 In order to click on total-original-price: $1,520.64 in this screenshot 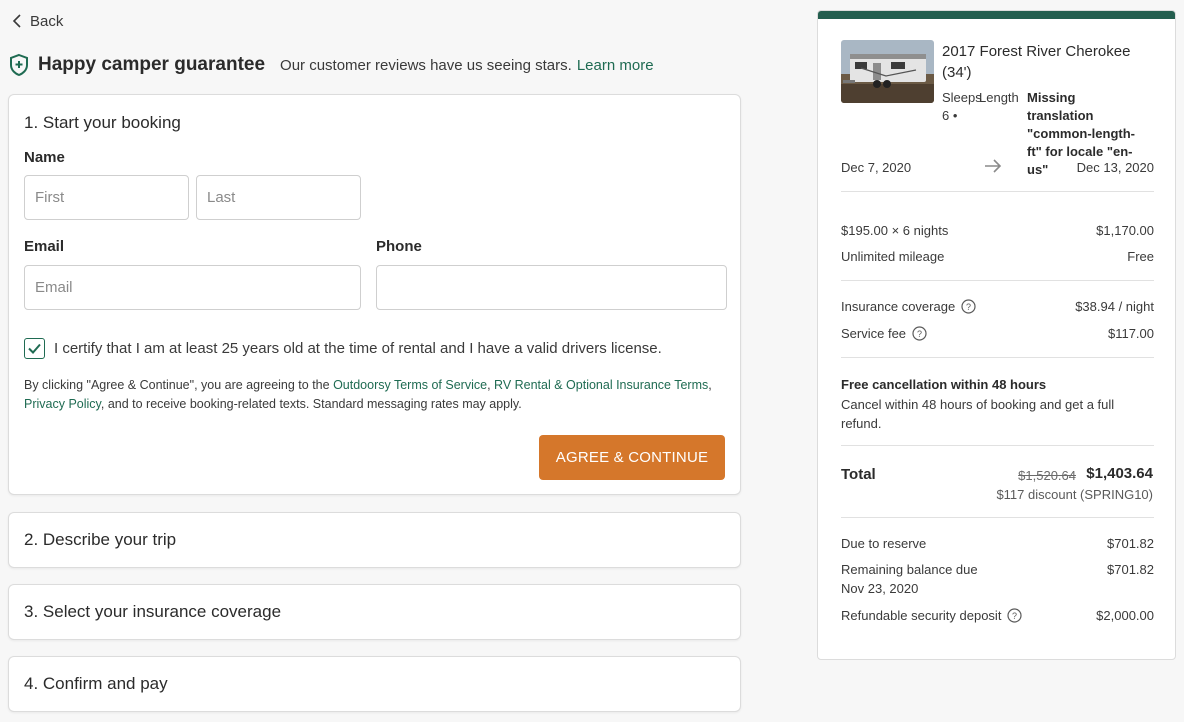, I will do `click(1047, 475)`.